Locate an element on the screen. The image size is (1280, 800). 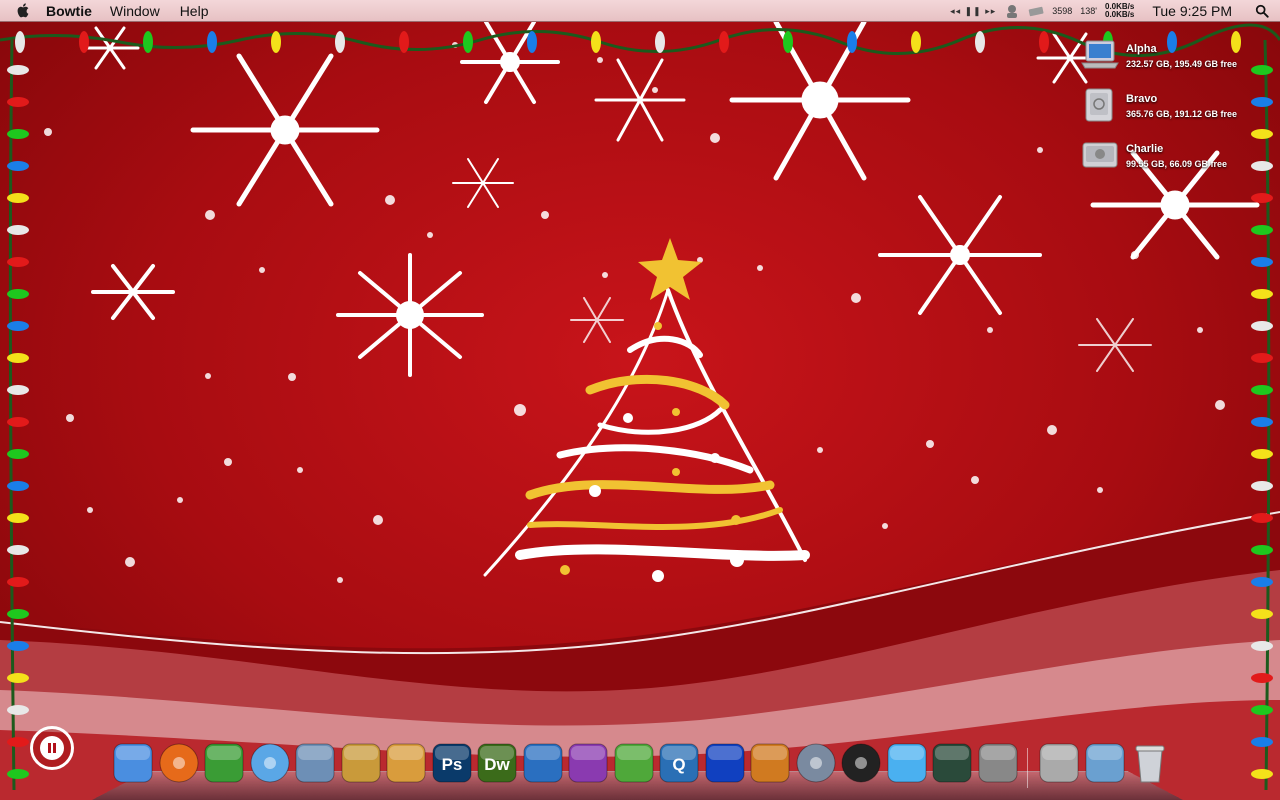
pause-button is located at coordinates (52, 748).